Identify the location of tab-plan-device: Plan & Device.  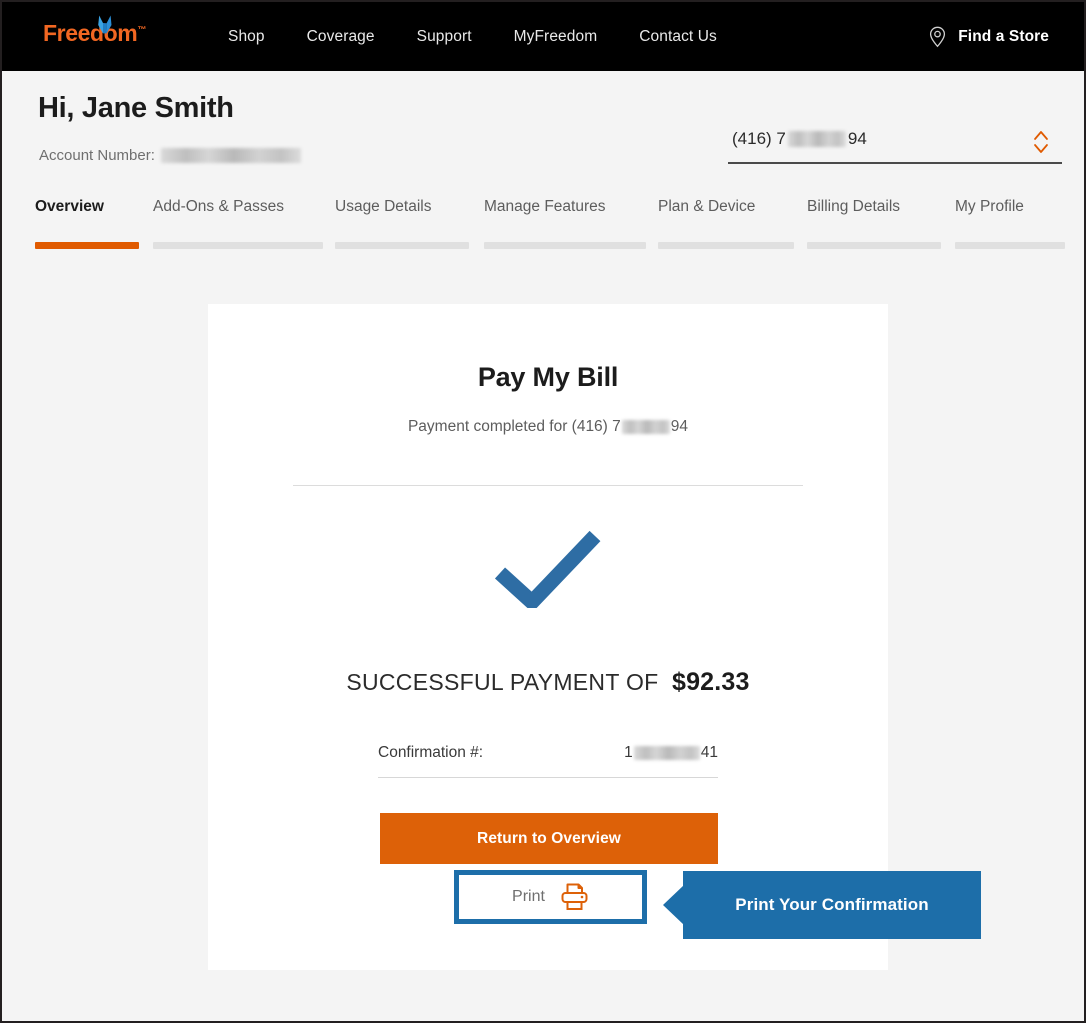
(706, 207).